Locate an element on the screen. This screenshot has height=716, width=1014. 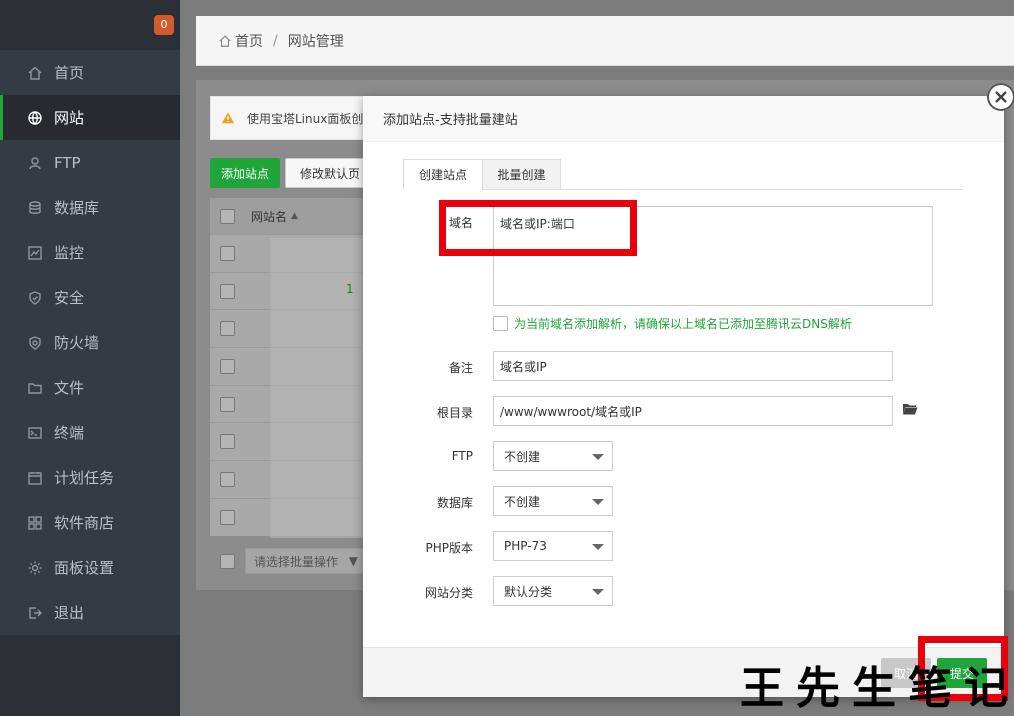
batch-operation-select: 请选择批量操作 ▼ is located at coordinates (305, 561).